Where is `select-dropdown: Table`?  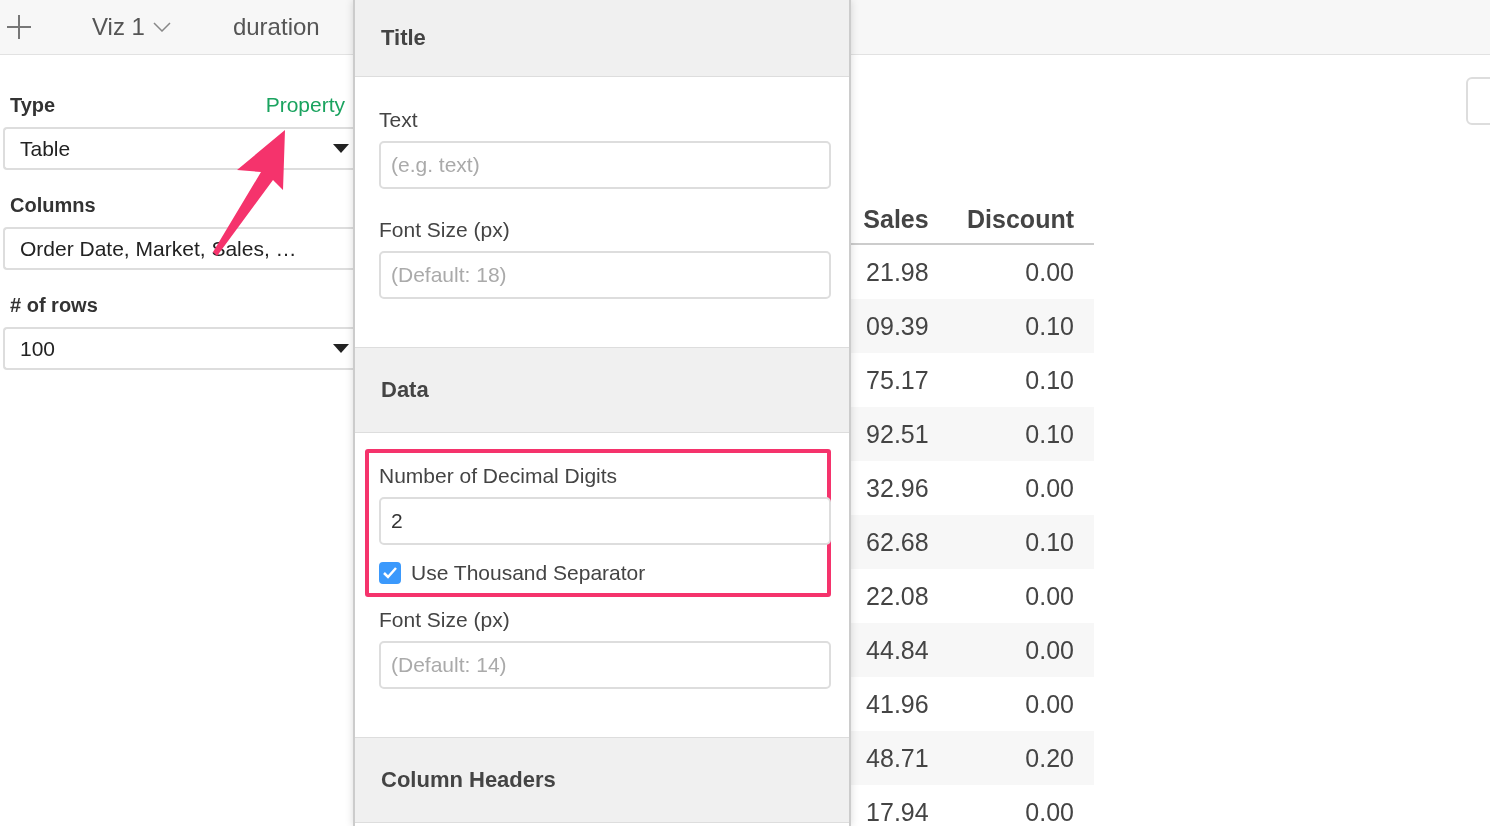
select-dropdown: Table is located at coordinates (178, 148).